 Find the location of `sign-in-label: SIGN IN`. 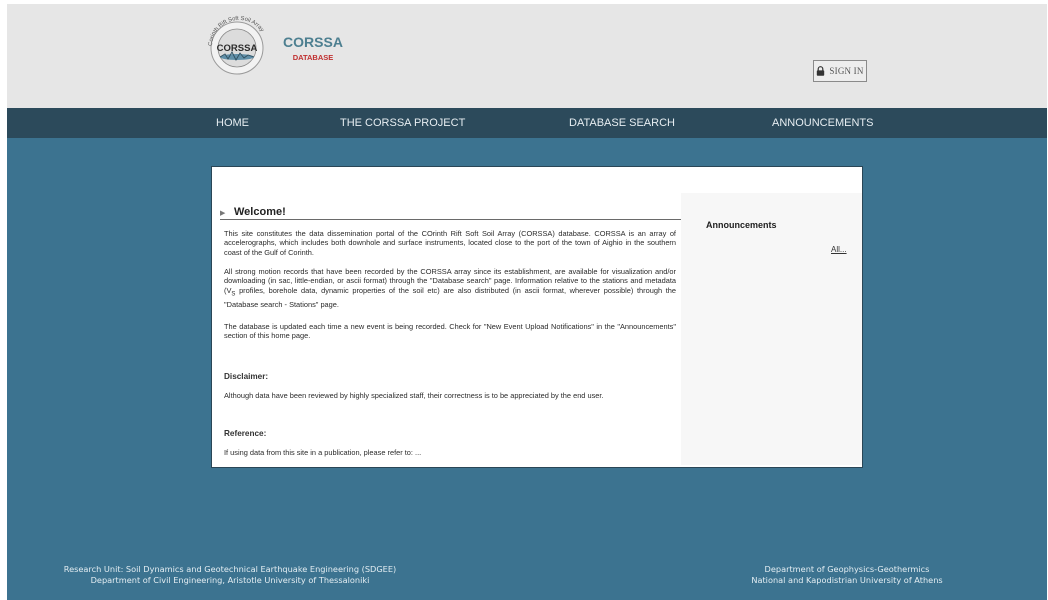

sign-in-label: SIGN IN is located at coordinates (846, 71).